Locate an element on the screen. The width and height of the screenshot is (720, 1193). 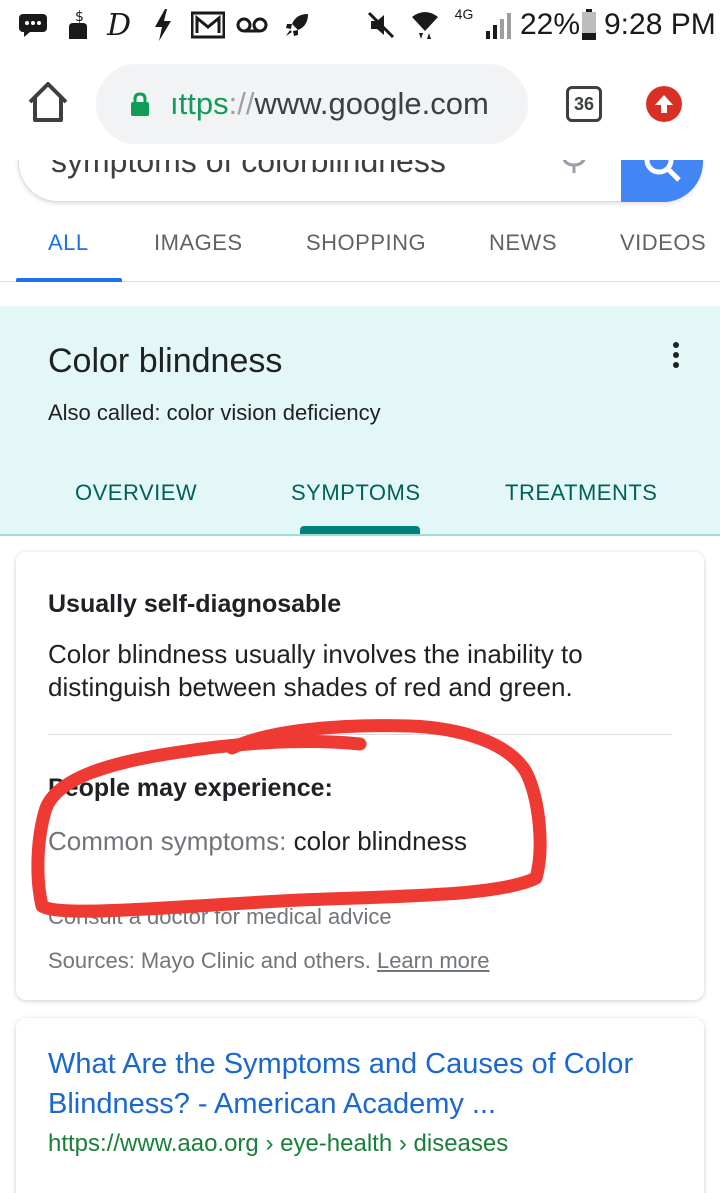
mic-icon is located at coordinates (574, 167).